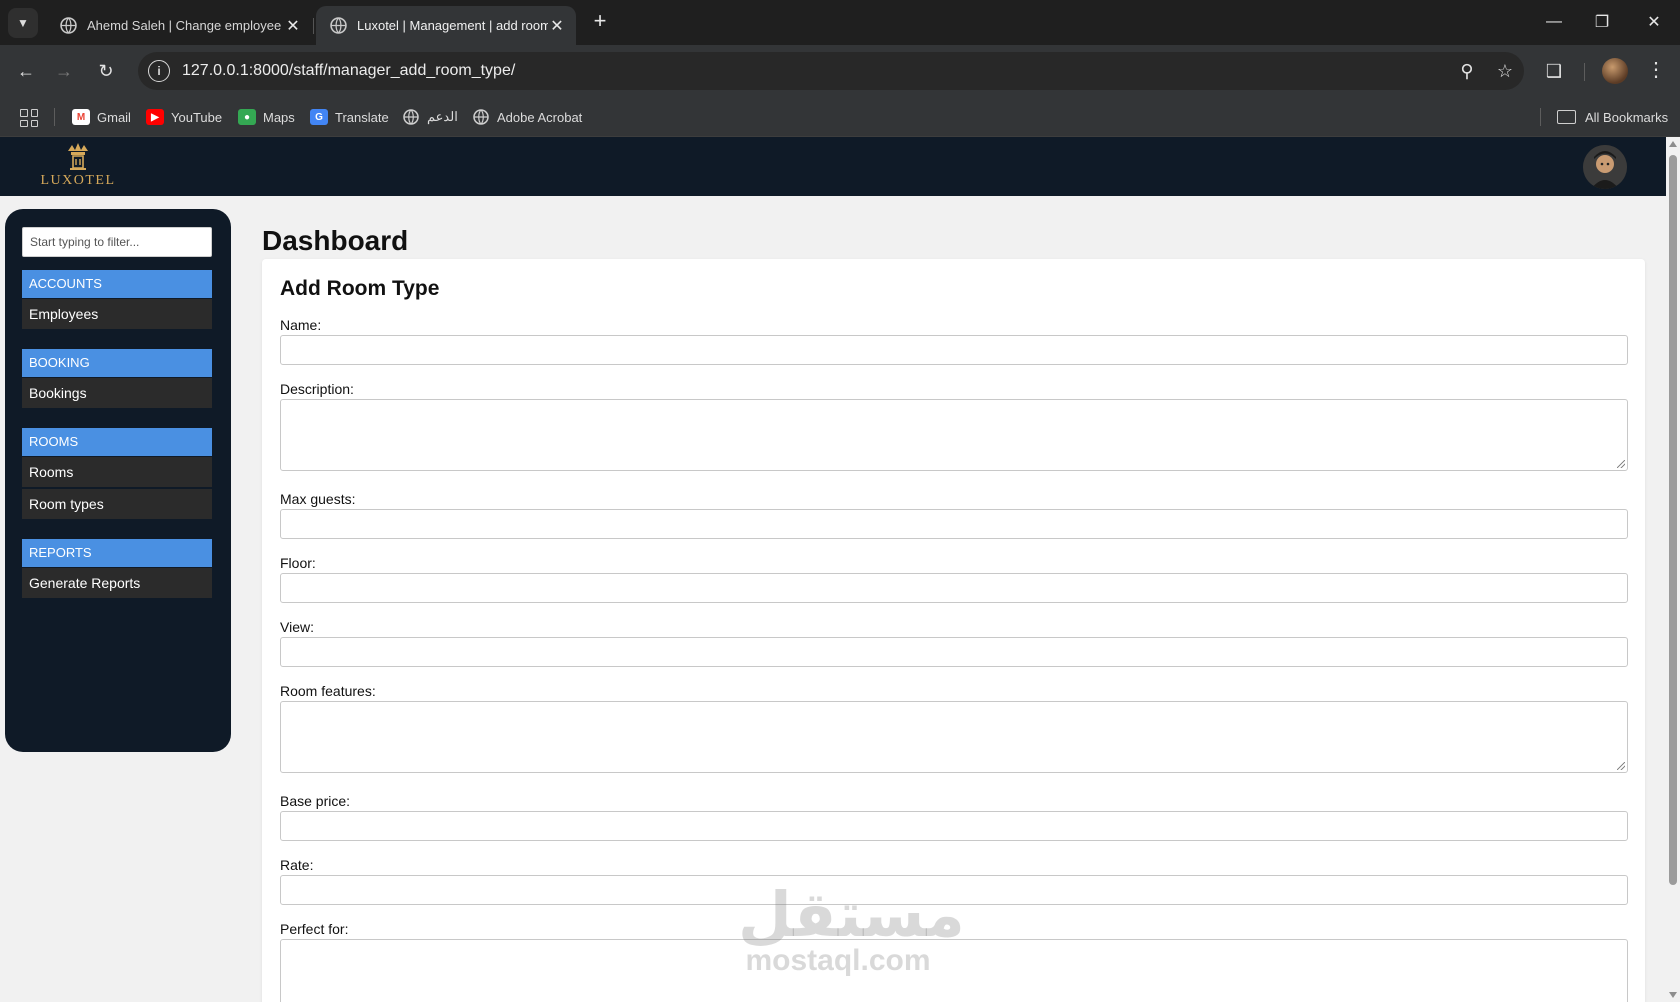  Describe the element at coordinates (1673, 995) in the screenshot. I see `scroll-down-arrow-icon` at that location.